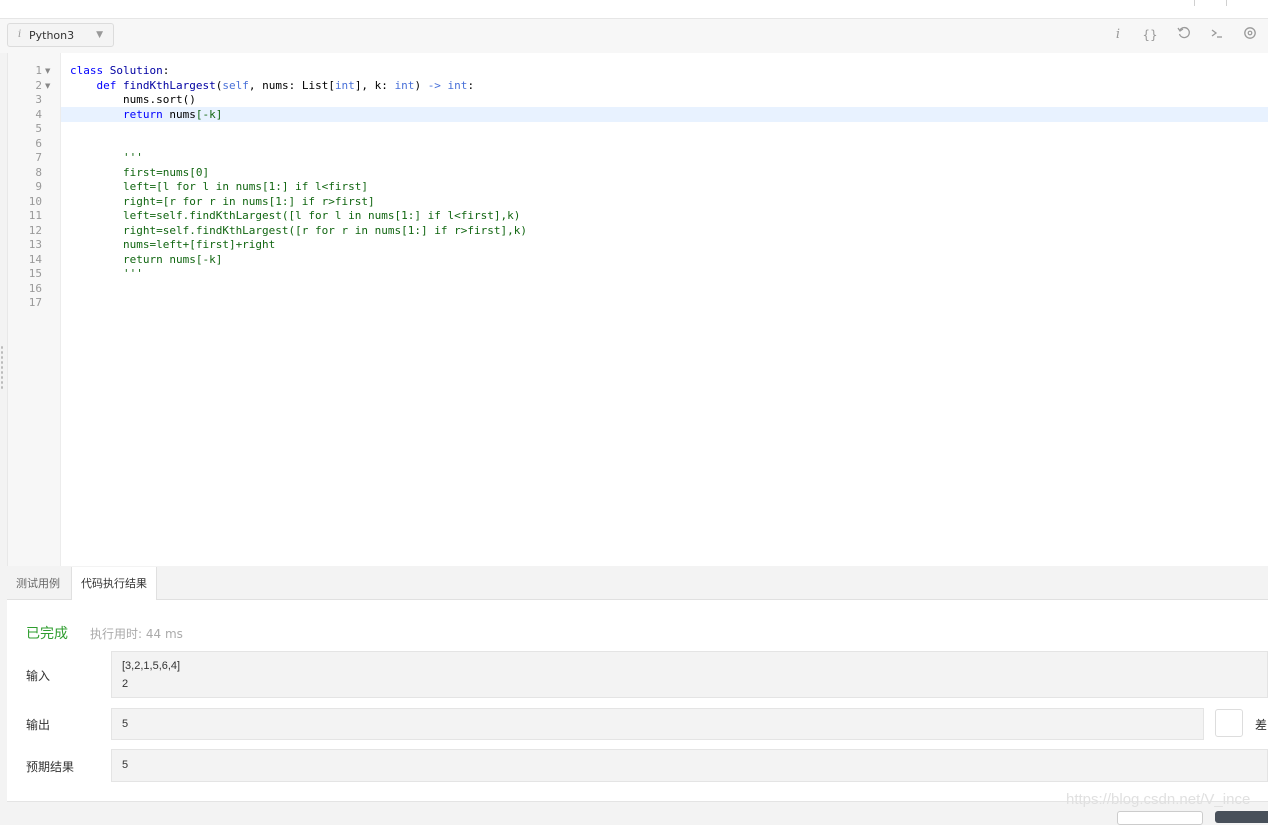 This screenshot has width=1268, height=825. Describe the element at coordinates (38, 114) in the screenshot. I see `line-number: 4` at that location.